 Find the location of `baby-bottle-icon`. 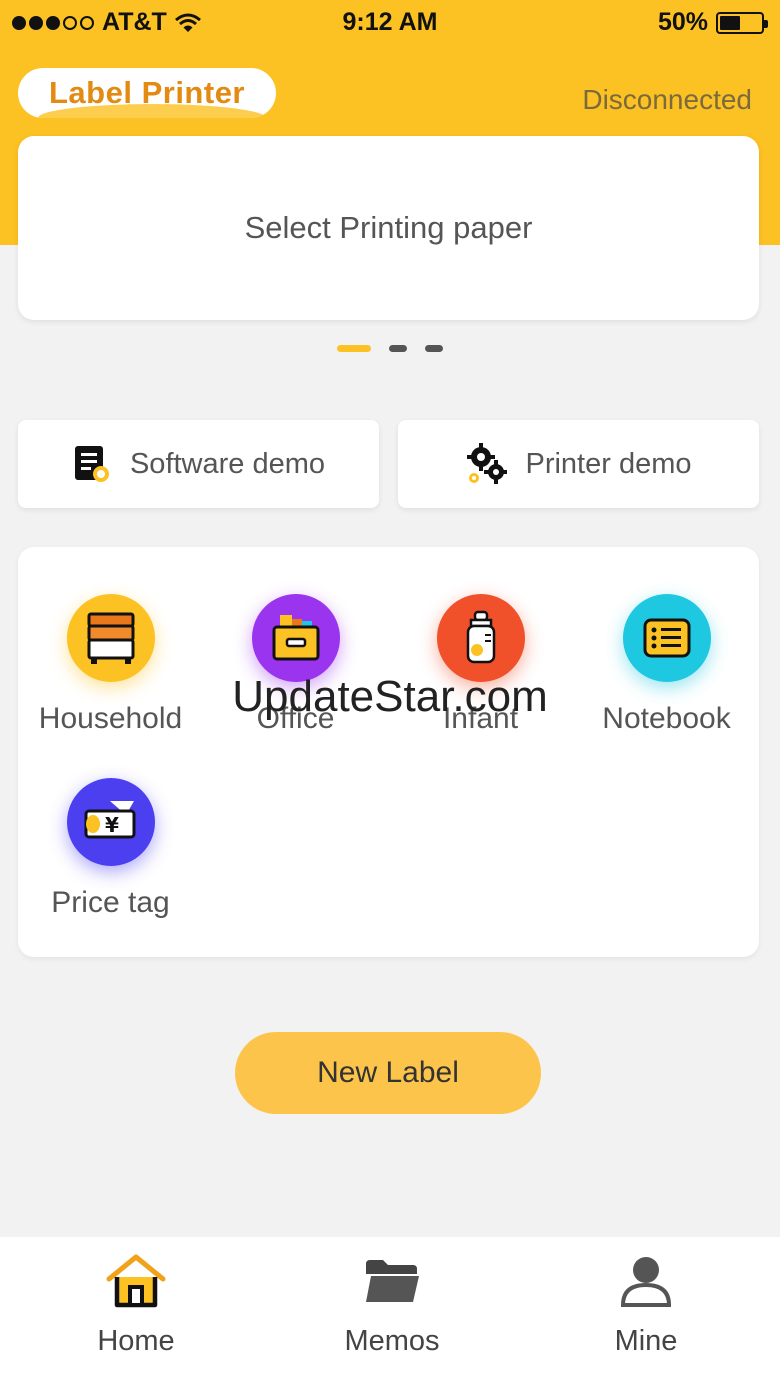

baby-bottle-icon is located at coordinates (480, 637).